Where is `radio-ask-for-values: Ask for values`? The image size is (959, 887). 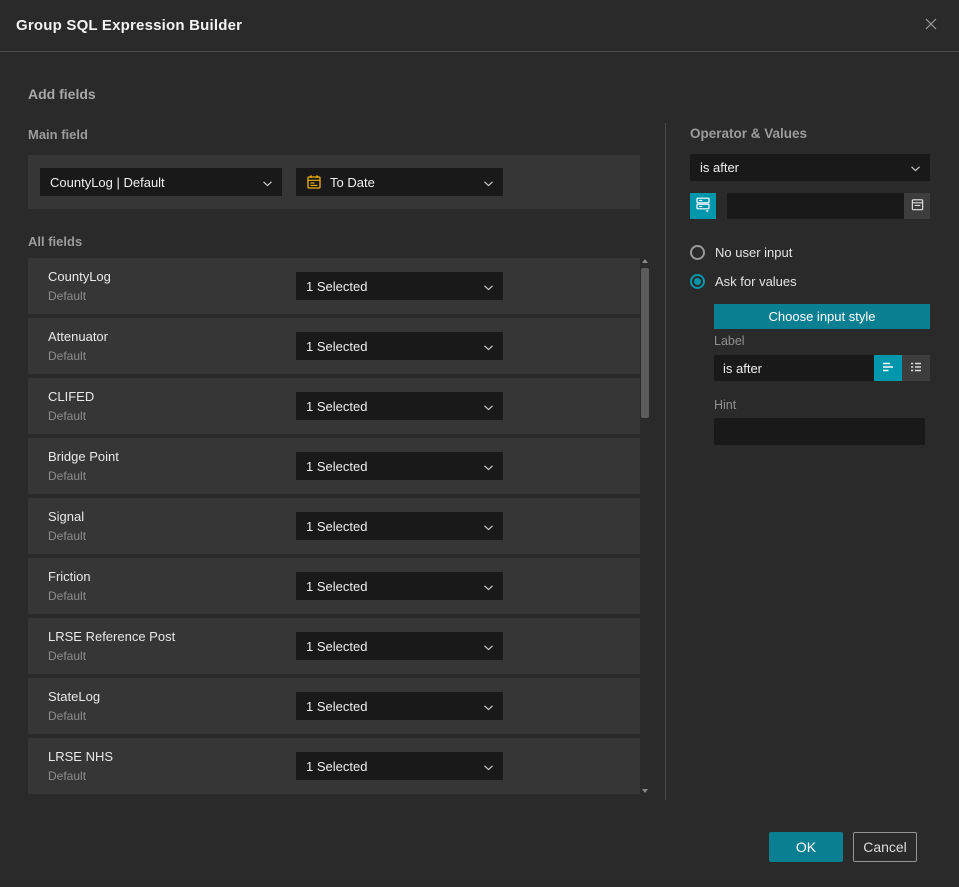
radio-ask-for-values: Ask for values is located at coordinates (743, 281).